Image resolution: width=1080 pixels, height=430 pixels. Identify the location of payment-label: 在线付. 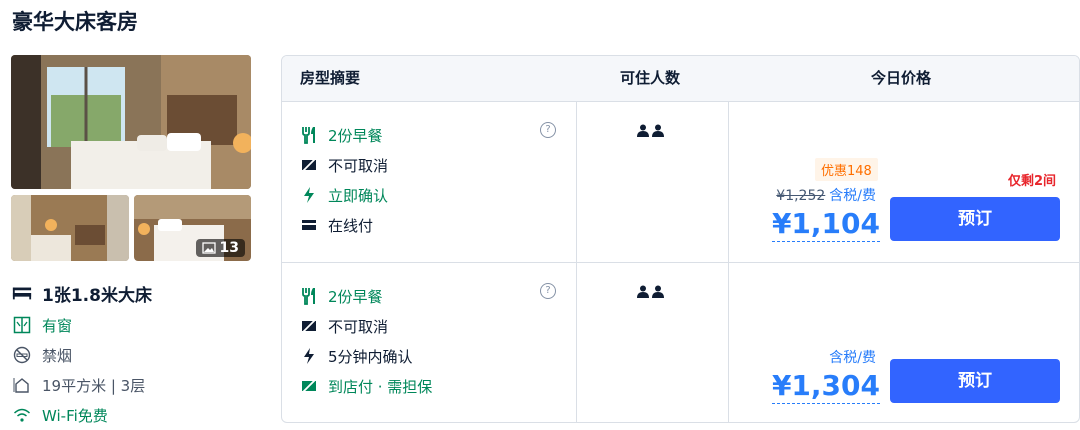
(351, 225).